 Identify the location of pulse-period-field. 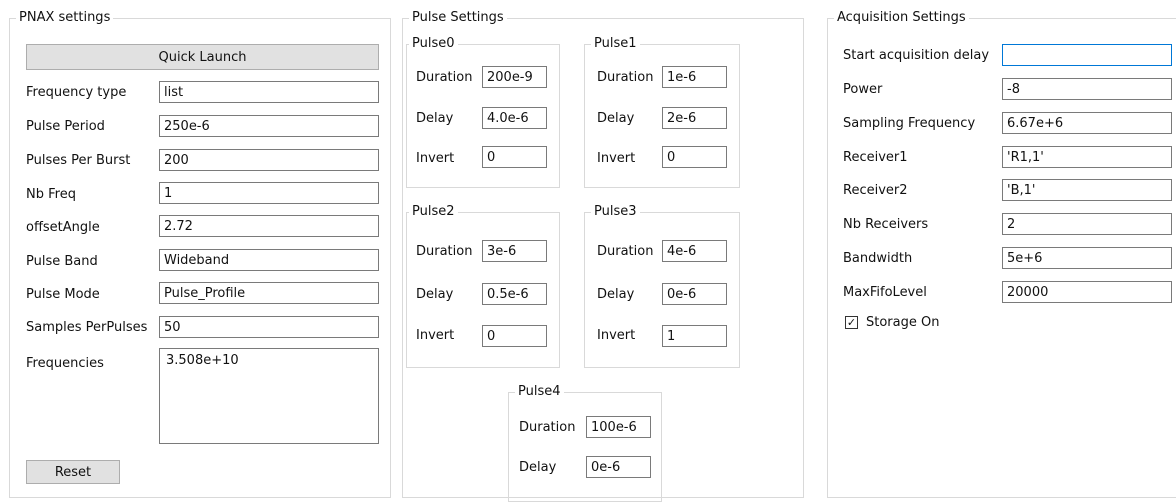
(269, 126).